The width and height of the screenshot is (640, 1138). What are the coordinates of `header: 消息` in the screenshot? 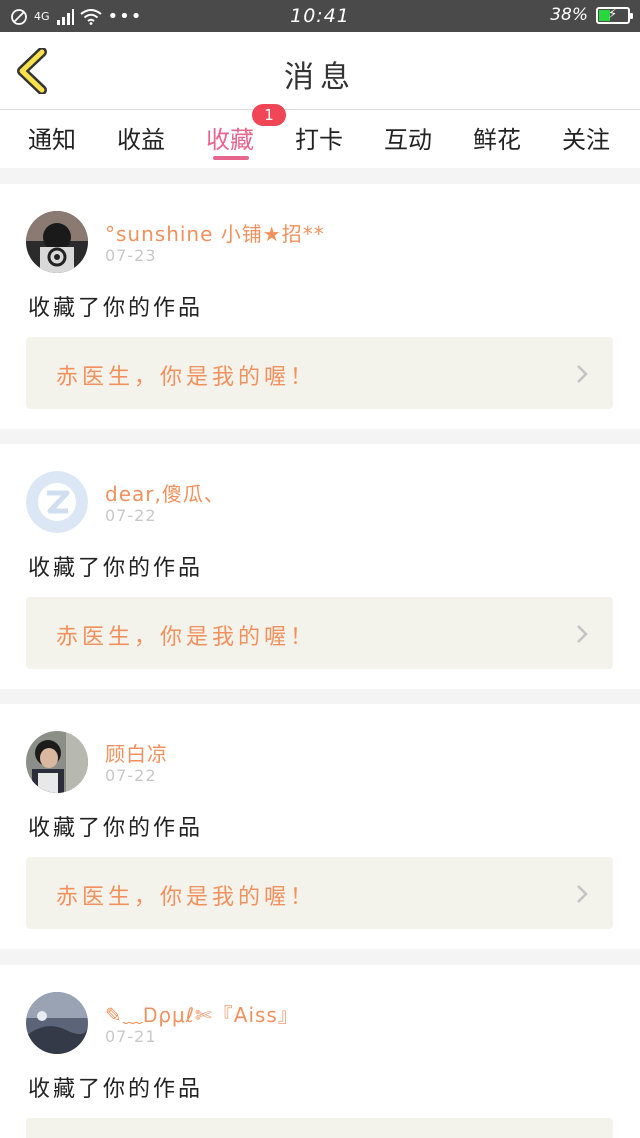 It's located at (320, 71).